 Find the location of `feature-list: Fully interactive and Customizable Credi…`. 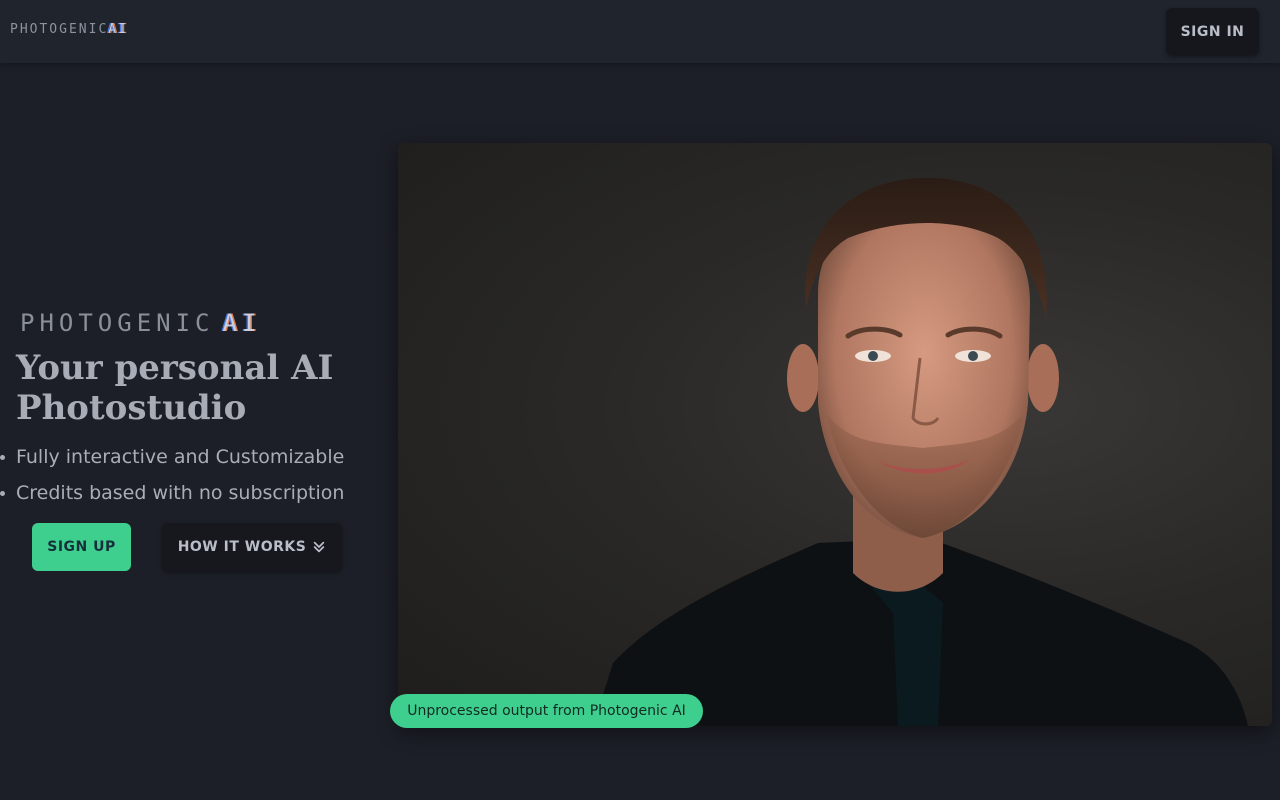

feature-list: Fully interactive and Customizable Credi… is located at coordinates (172, 480).